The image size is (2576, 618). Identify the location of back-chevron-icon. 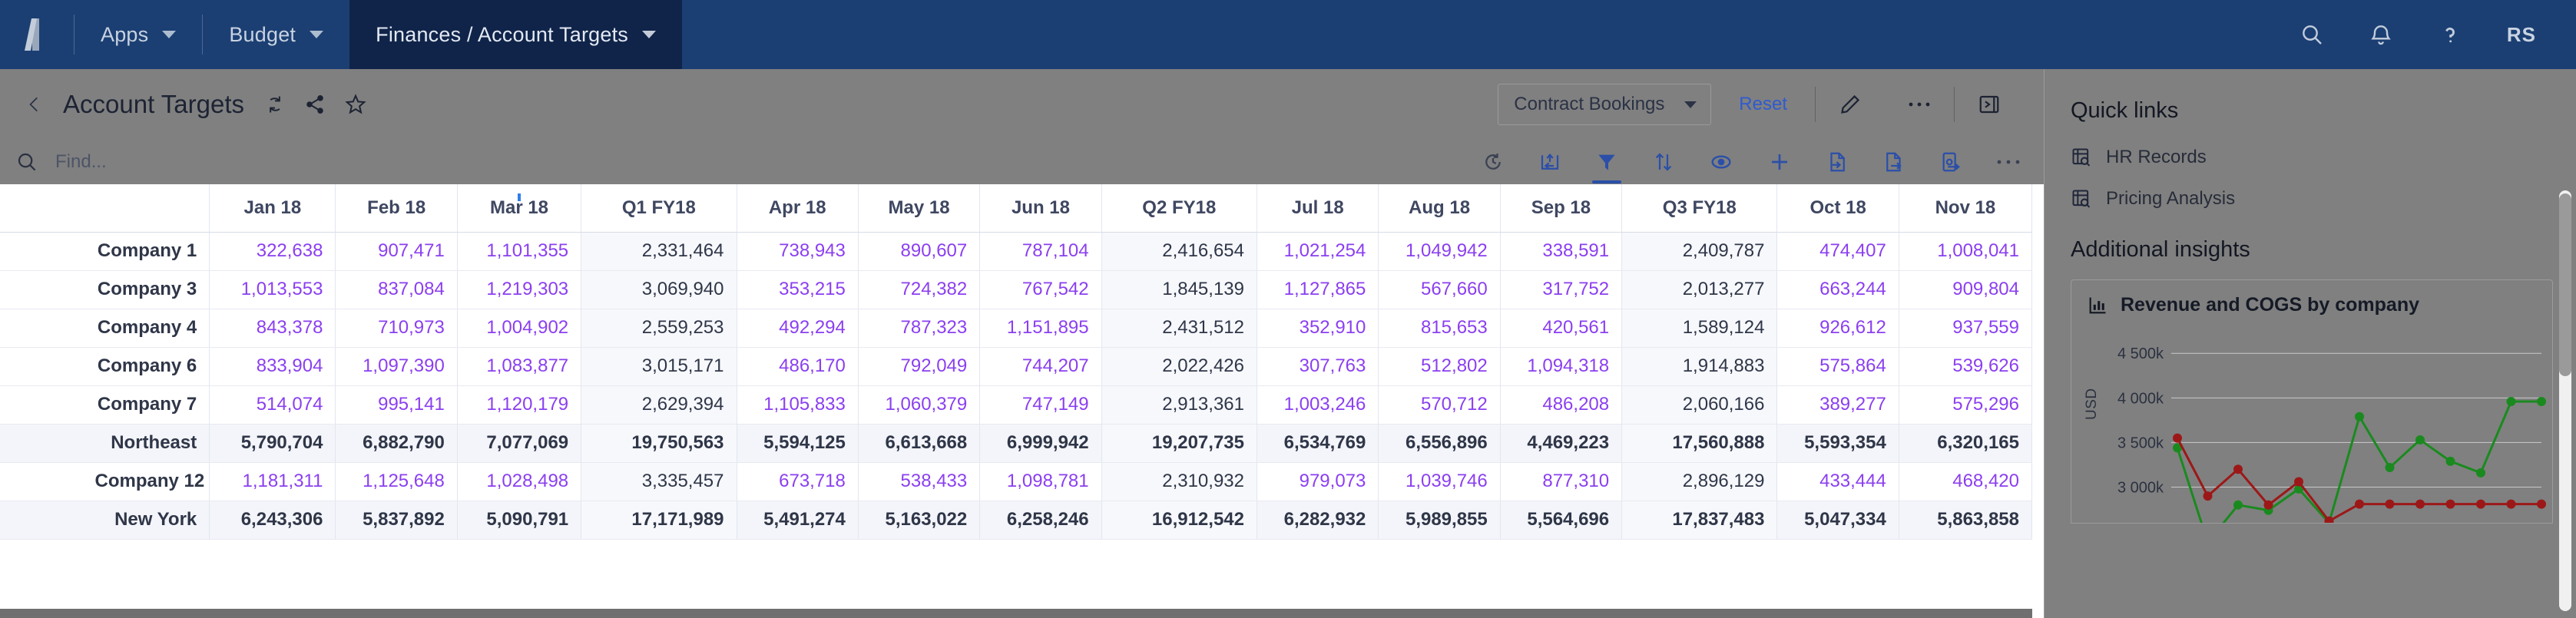
(36, 104).